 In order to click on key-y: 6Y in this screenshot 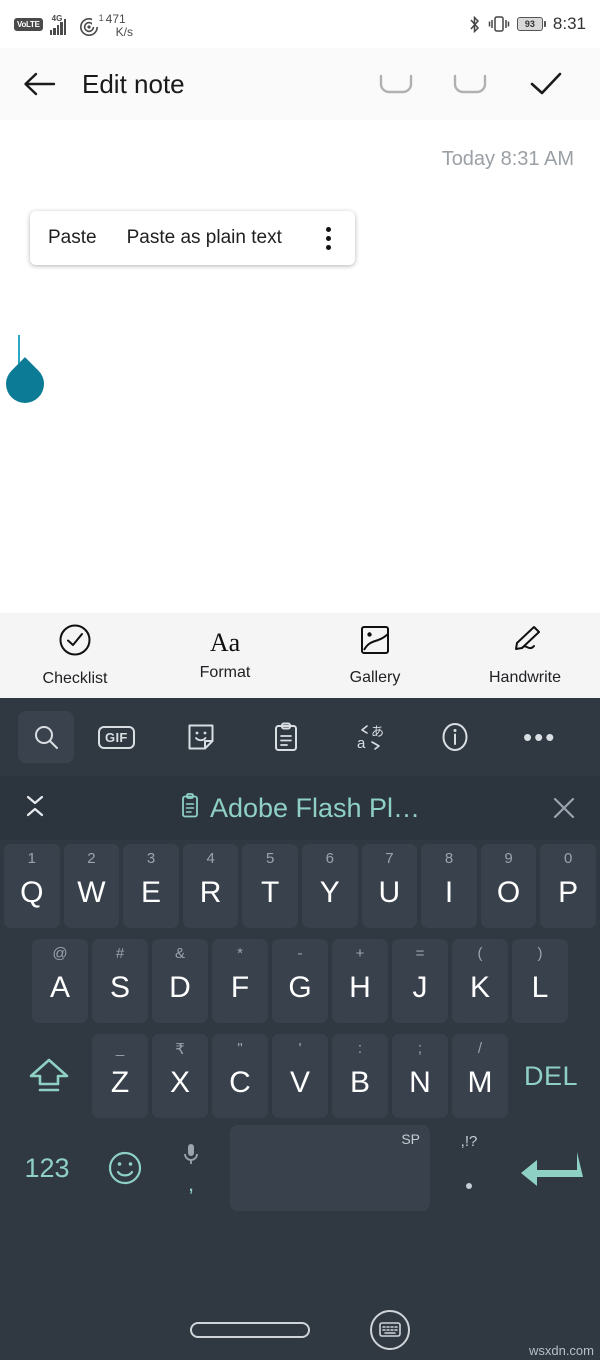, I will do `click(330, 886)`.